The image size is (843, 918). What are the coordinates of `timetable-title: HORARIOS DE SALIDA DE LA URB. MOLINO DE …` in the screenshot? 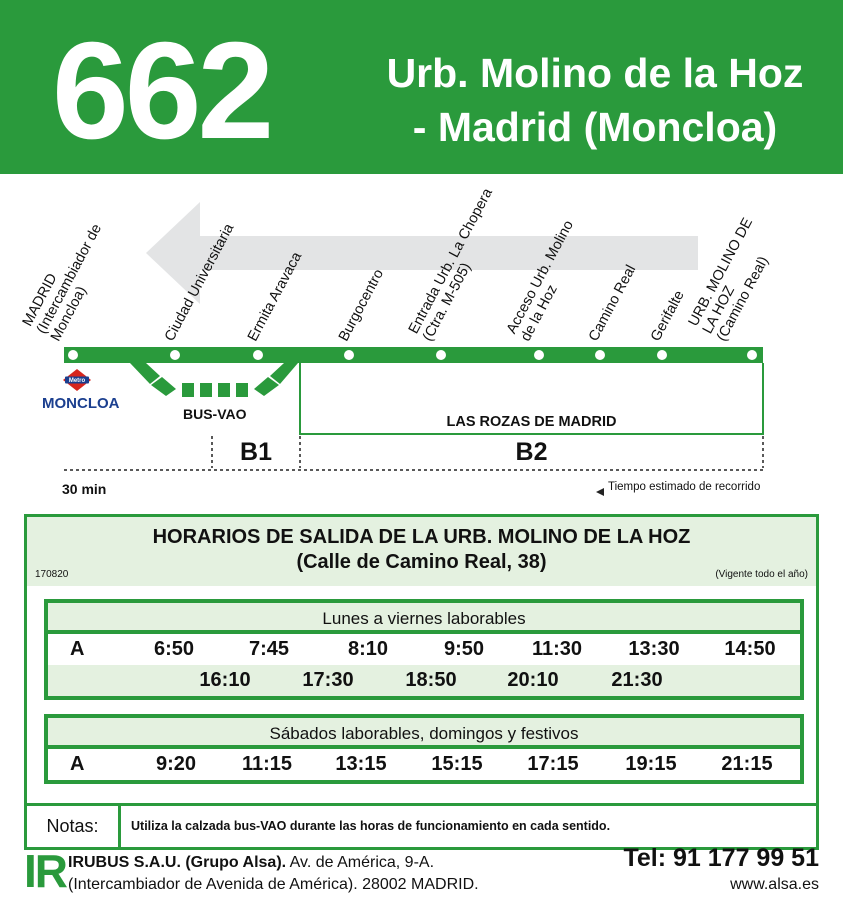 It's located at (421, 550).